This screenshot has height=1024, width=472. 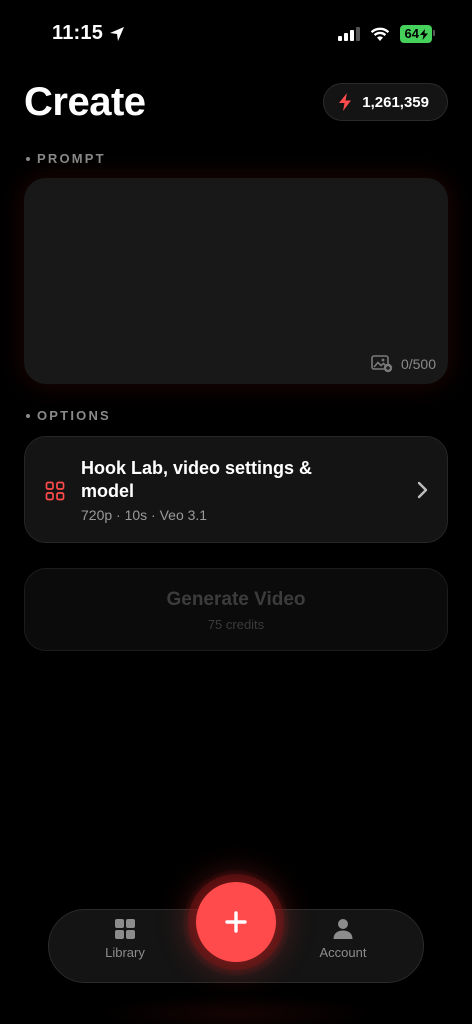 I want to click on options-subtitle: 720p · 10s · Veo 3.1, so click(x=144, y=515).